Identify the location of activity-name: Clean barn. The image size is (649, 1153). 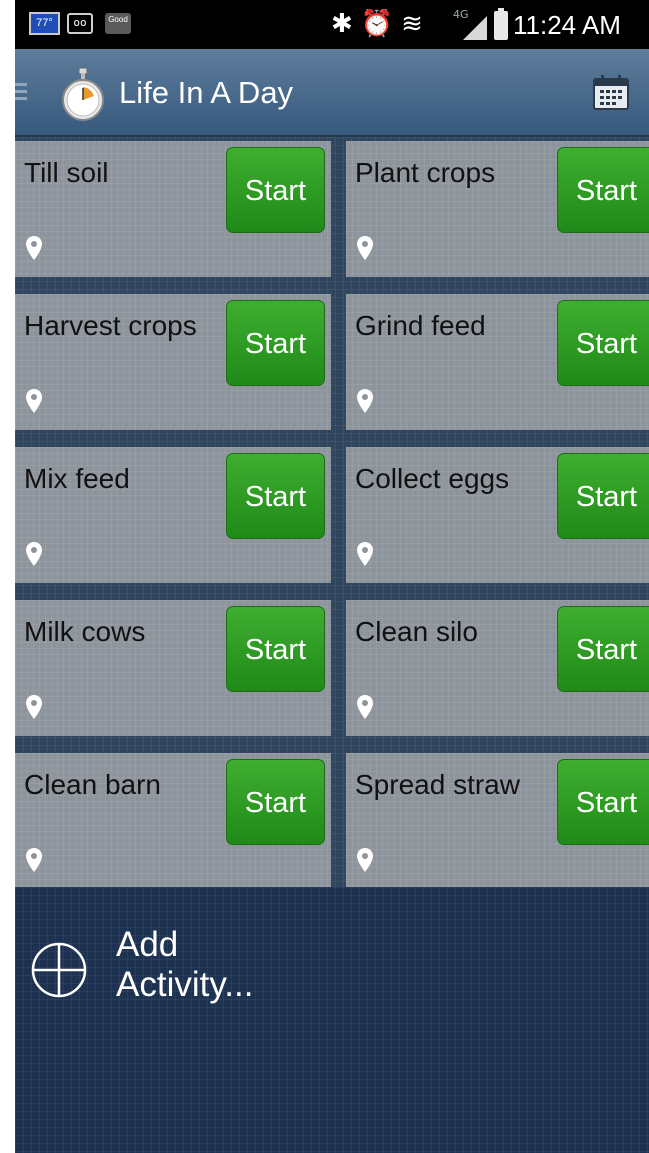
(92, 784).